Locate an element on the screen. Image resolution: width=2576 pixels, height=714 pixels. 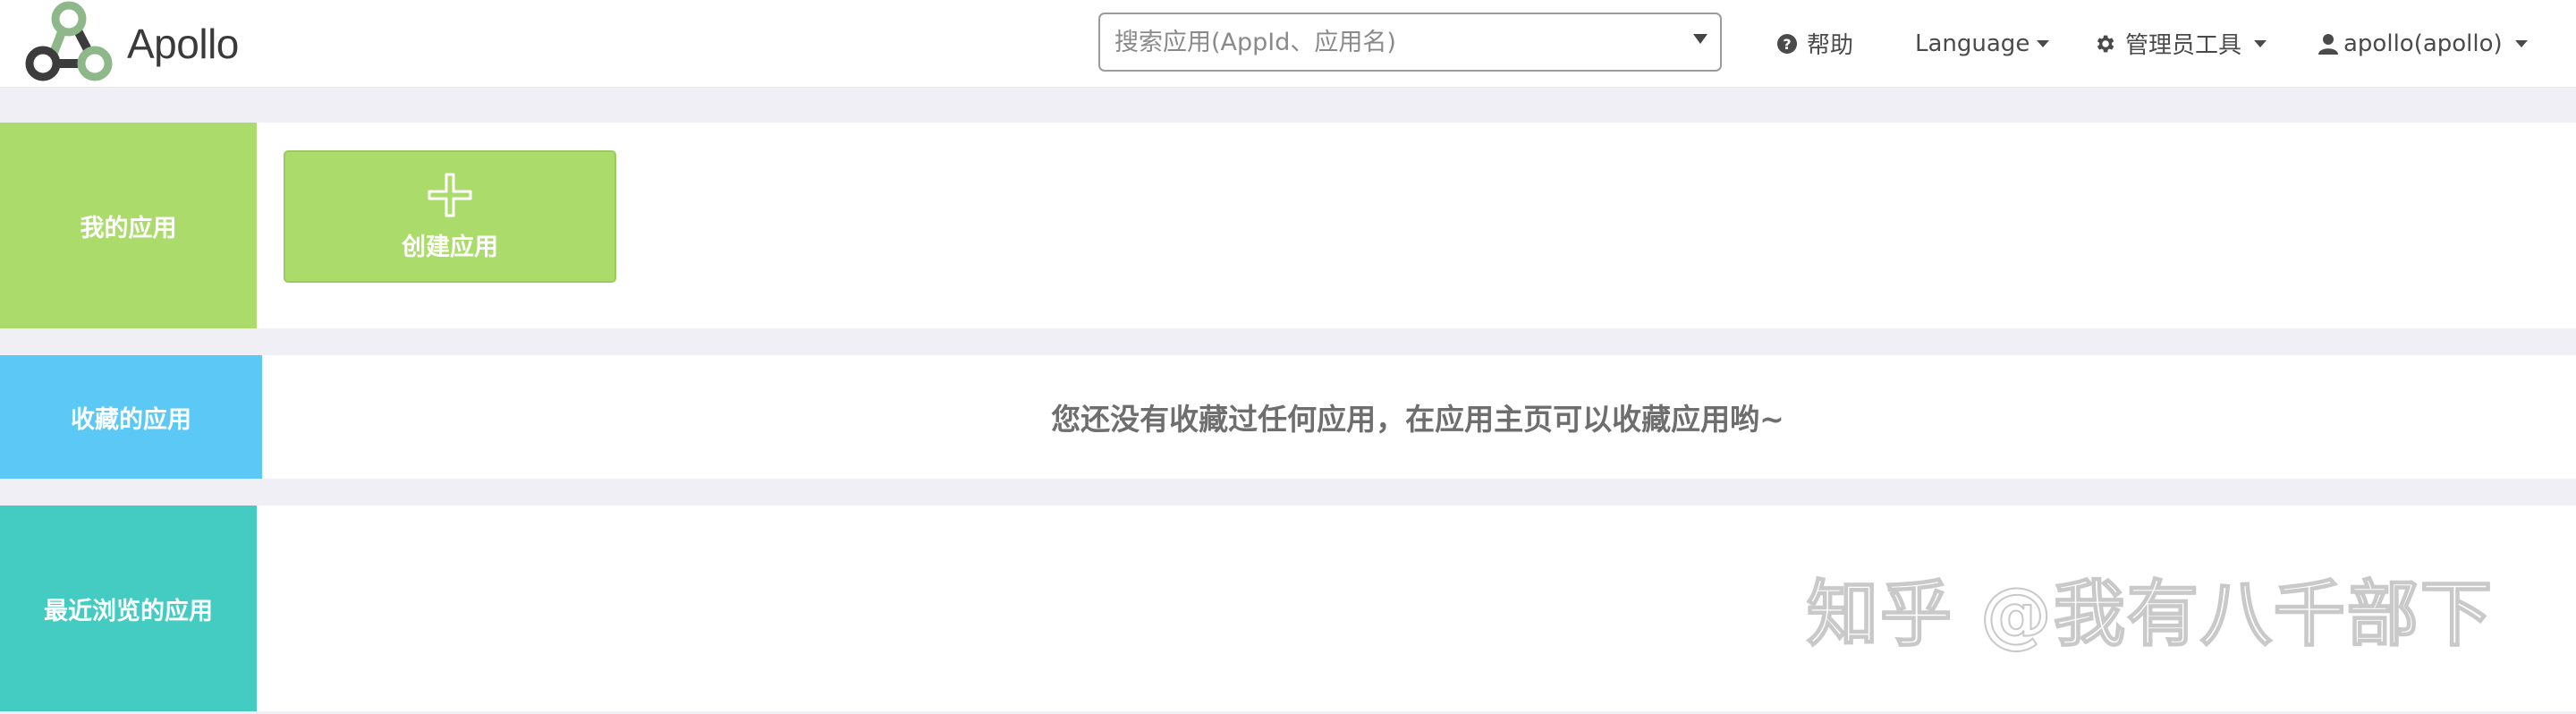
plus-icon is located at coordinates (450, 195).